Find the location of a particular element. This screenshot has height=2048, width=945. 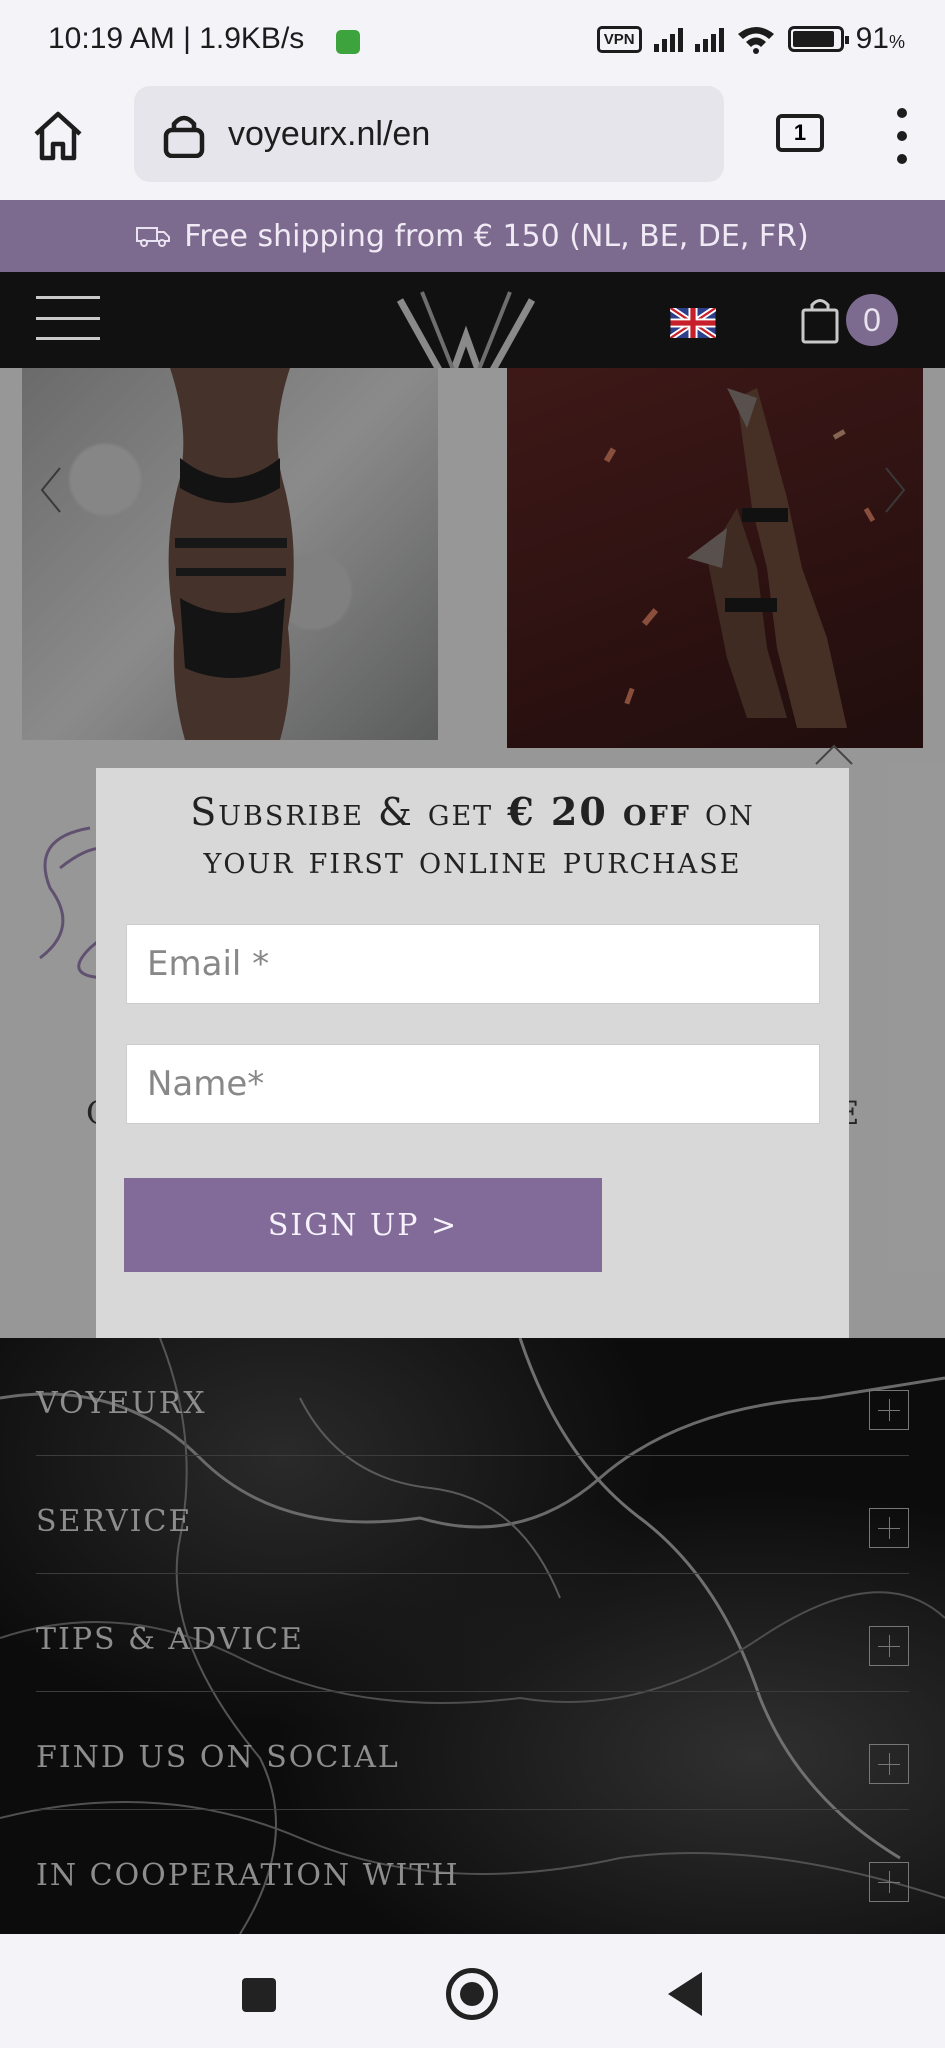

footer-section-social: FIND US ON SOCIAL is located at coordinates (472, 1751).